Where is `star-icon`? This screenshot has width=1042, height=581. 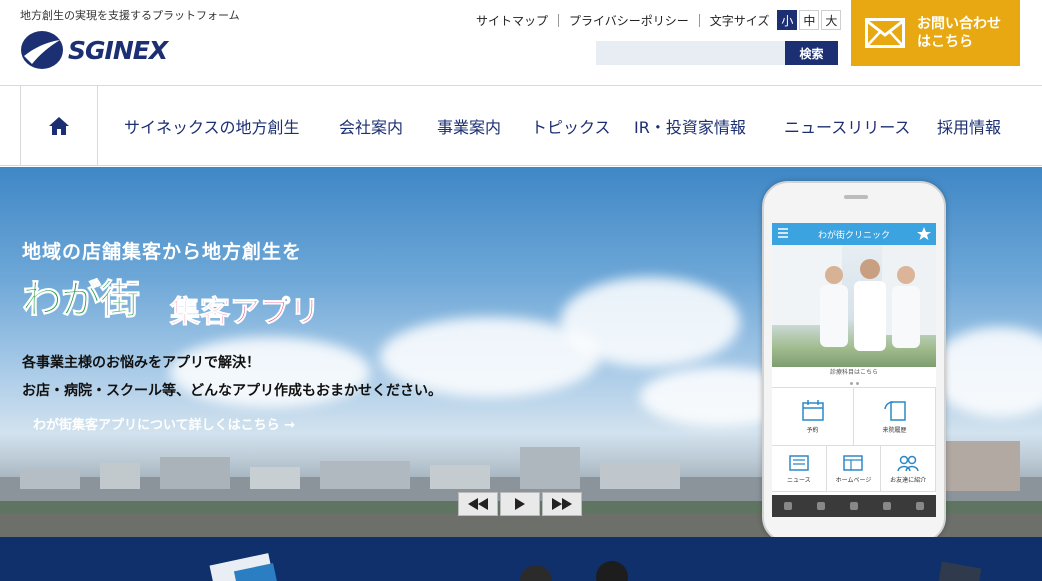 star-icon is located at coordinates (924, 233).